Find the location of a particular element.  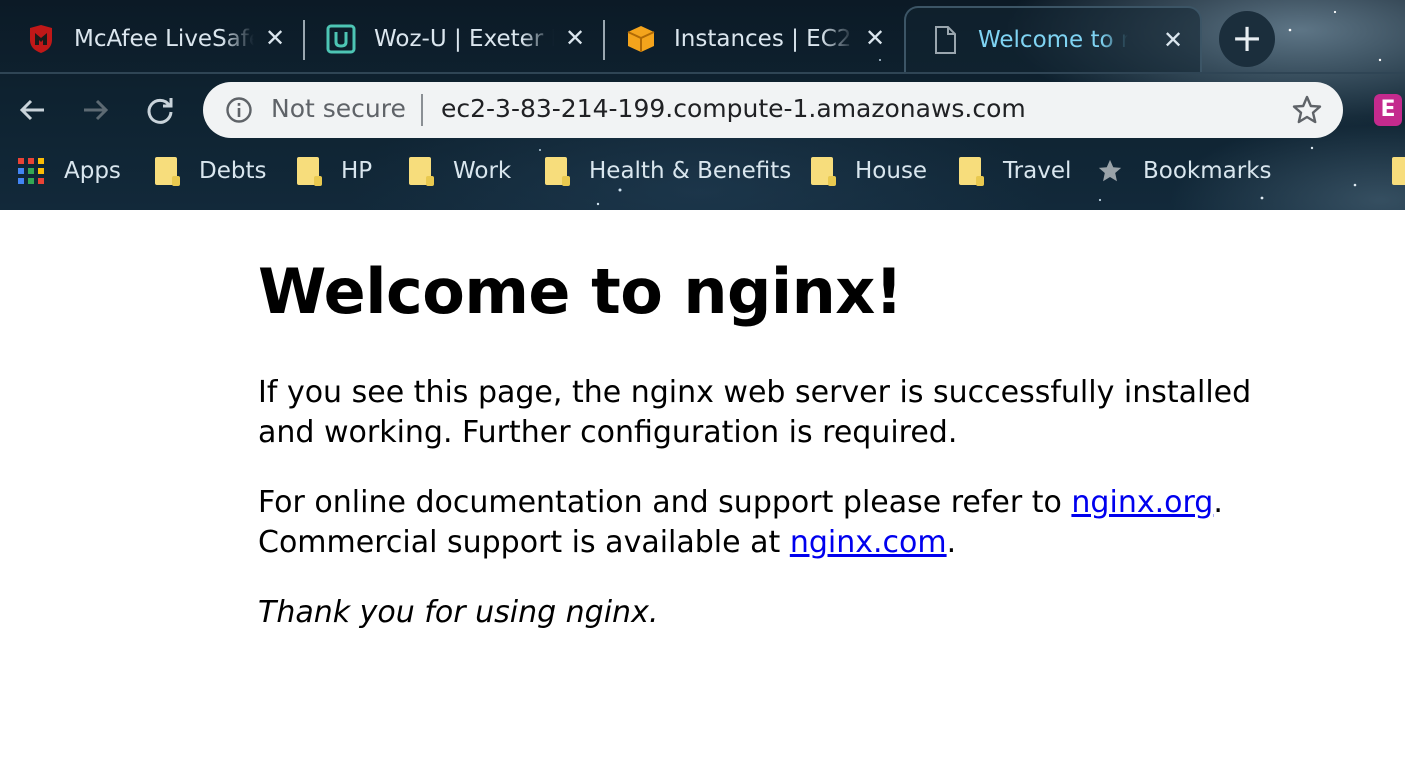

reload-button is located at coordinates (160, 110).